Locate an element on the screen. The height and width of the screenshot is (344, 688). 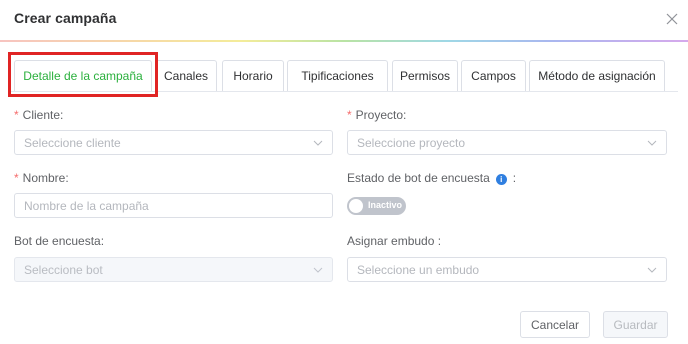
cliente-label-text: Cliente is located at coordinates (41, 115).